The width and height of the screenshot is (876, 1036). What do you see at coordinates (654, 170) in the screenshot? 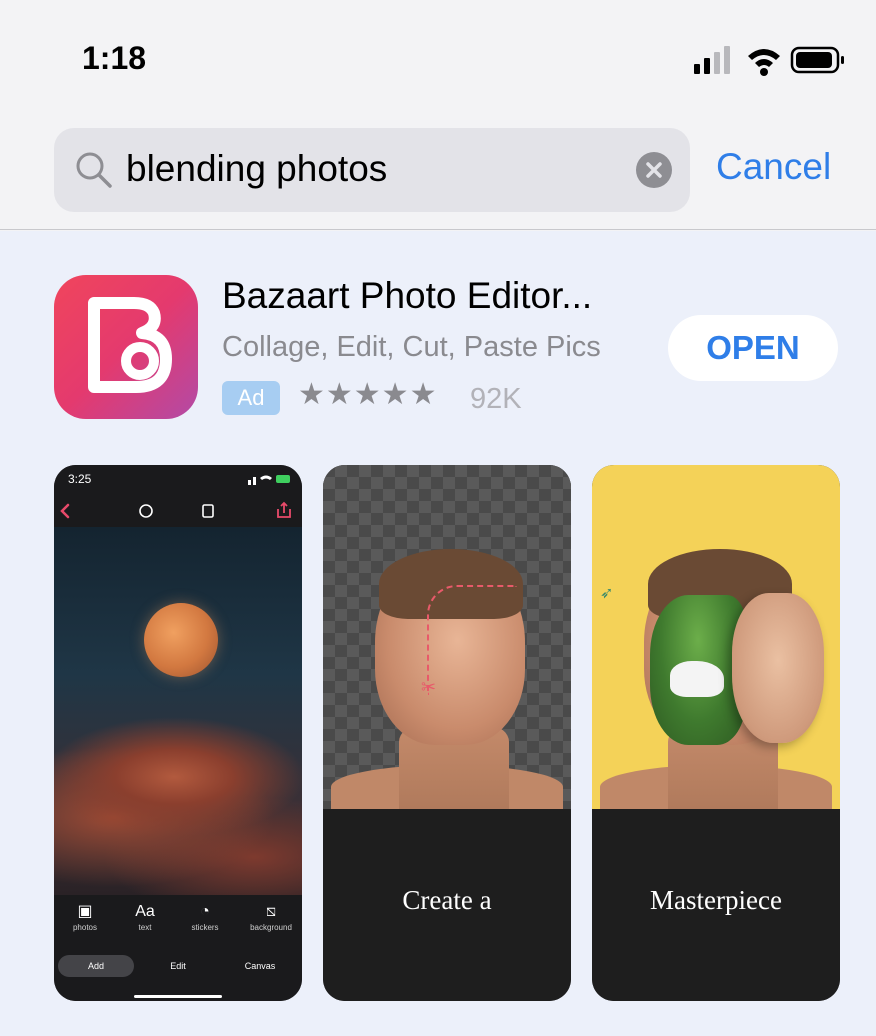
I see `clear-icon` at bounding box center [654, 170].